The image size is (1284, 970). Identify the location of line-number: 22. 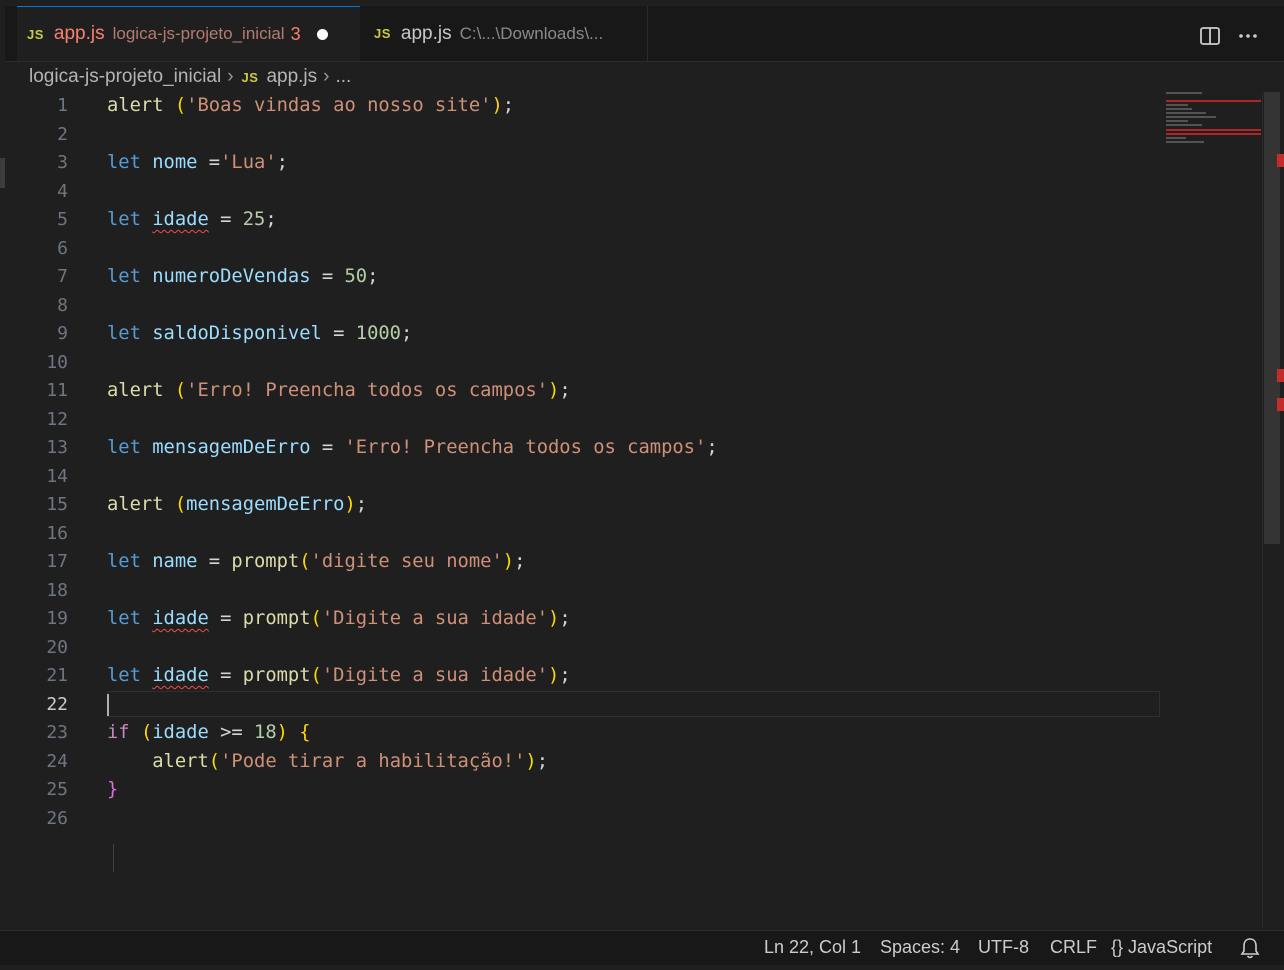
(57, 704).